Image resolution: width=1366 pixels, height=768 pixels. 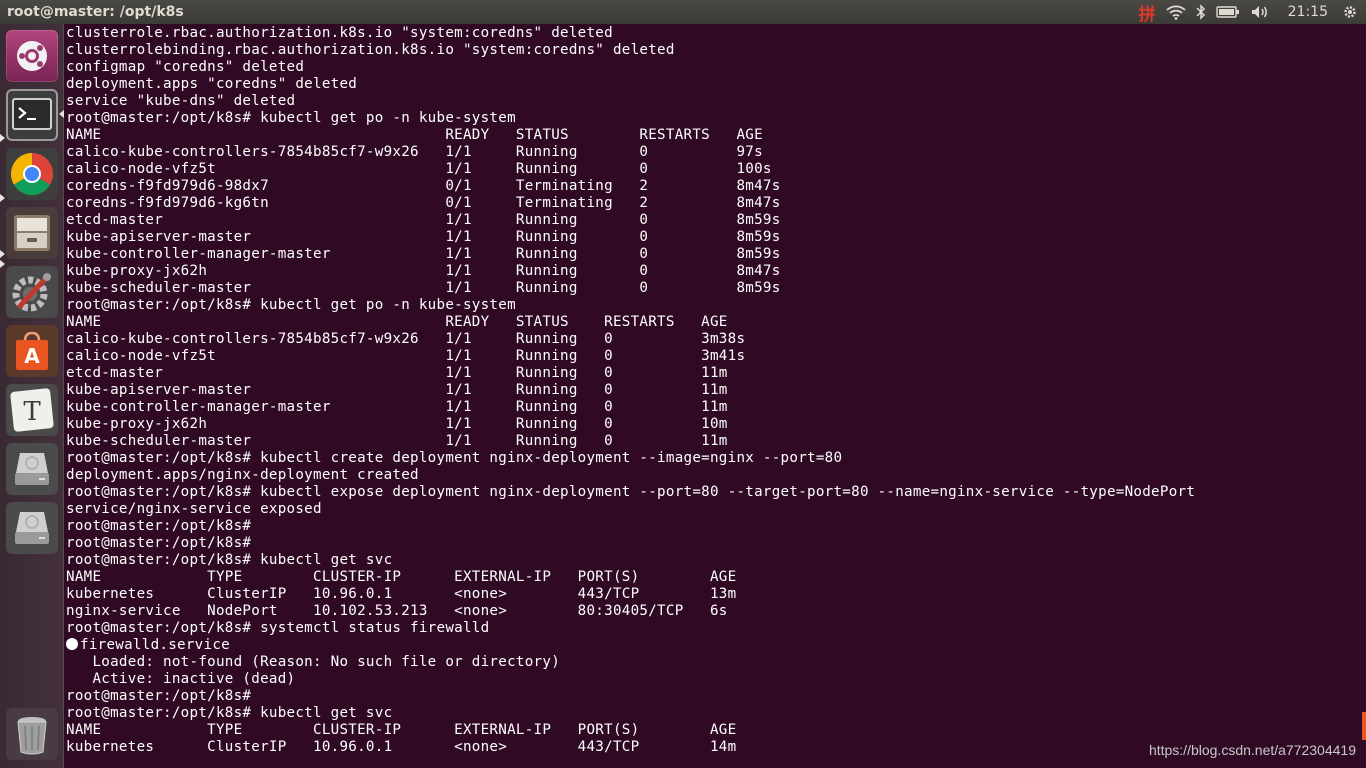 I want to click on terminal-line-text: kube-apiserver-master 1/1 Running 0 11m, so click(x=397, y=390).